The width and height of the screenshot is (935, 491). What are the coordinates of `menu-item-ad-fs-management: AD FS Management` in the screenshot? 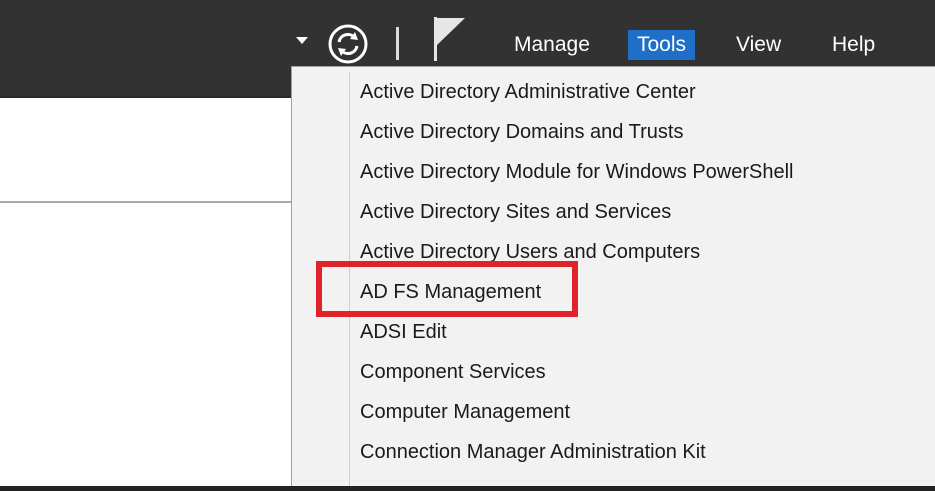 It's located at (577, 295).